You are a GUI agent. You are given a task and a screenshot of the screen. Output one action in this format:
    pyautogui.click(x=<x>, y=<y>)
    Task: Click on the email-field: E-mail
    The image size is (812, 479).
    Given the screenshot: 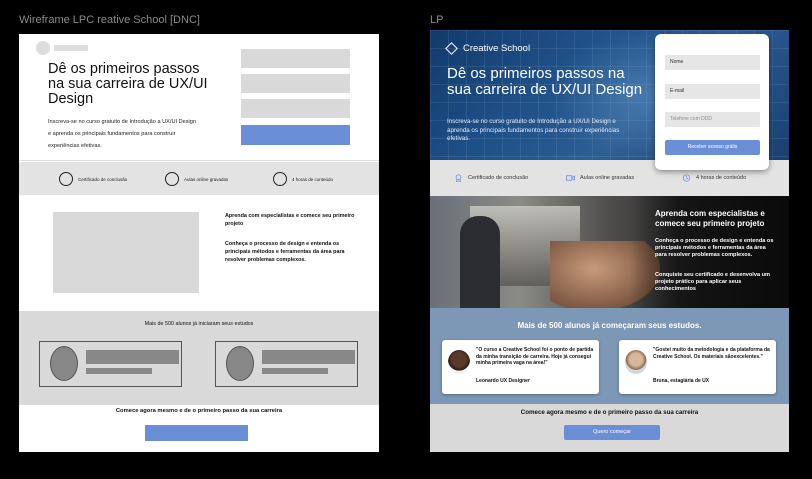 What is the action you would take?
    pyautogui.click(x=712, y=91)
    